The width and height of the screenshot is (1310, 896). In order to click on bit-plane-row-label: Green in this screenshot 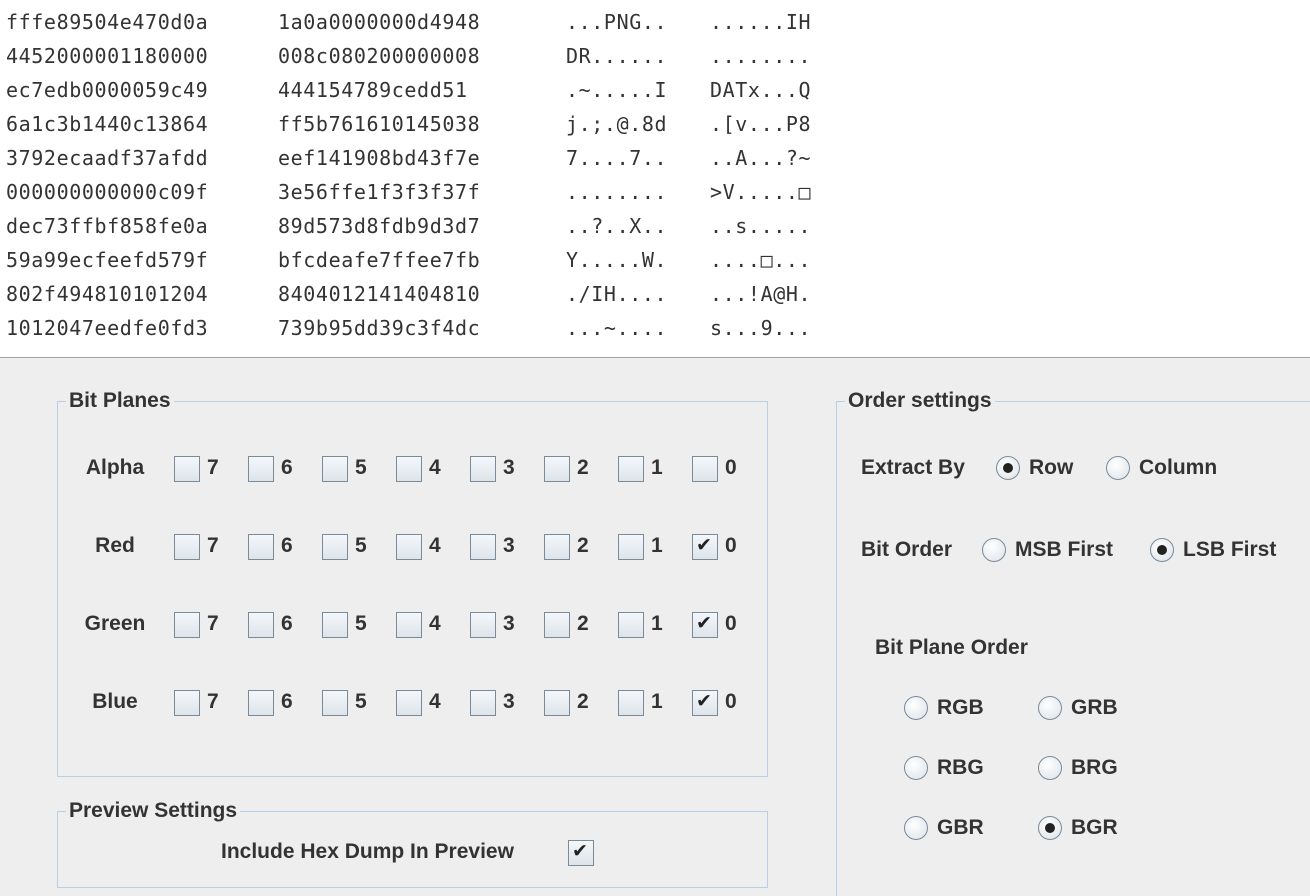, I will do `click(115, 623)`.